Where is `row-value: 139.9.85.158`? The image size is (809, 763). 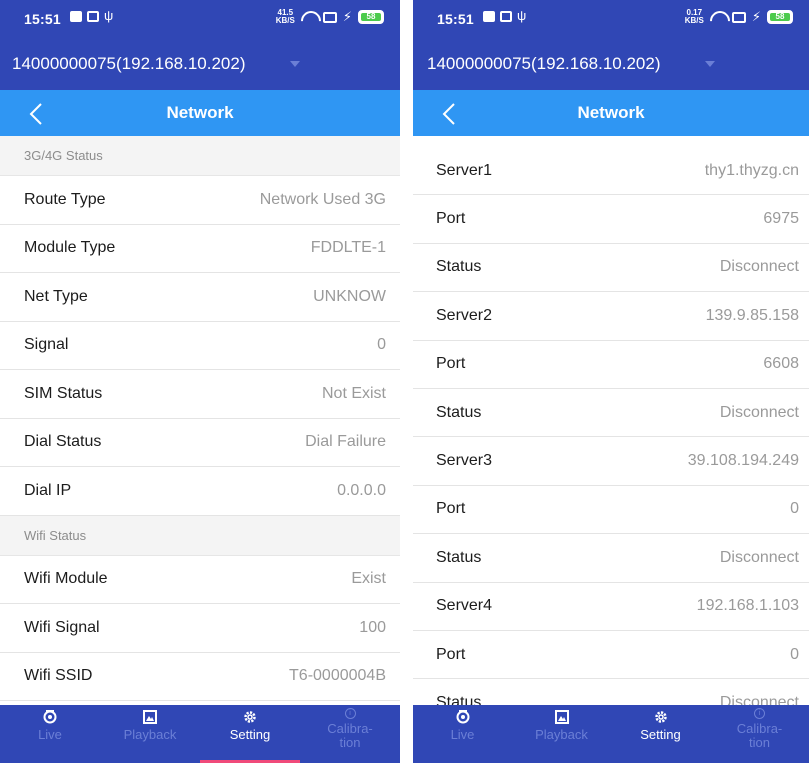 row-value: 139.9.85.158 is located at coordinates (752, 315).